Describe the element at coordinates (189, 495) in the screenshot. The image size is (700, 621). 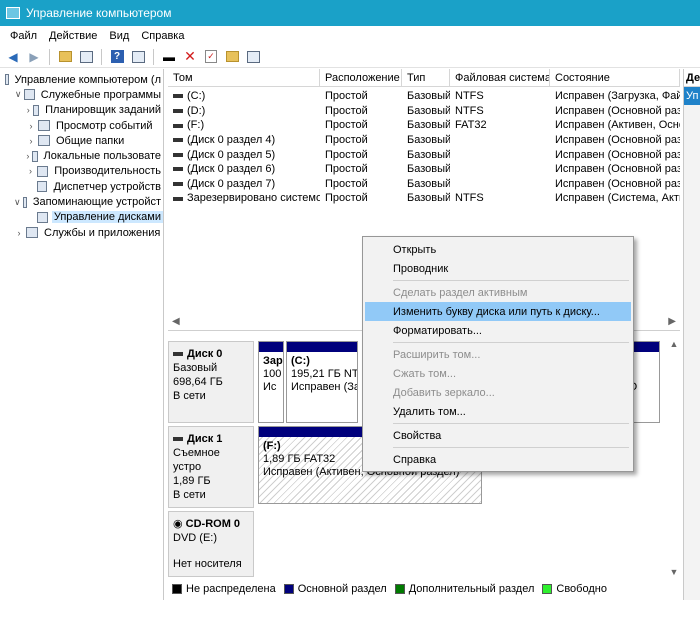
I see `disk-1-status: В сети` at that location.